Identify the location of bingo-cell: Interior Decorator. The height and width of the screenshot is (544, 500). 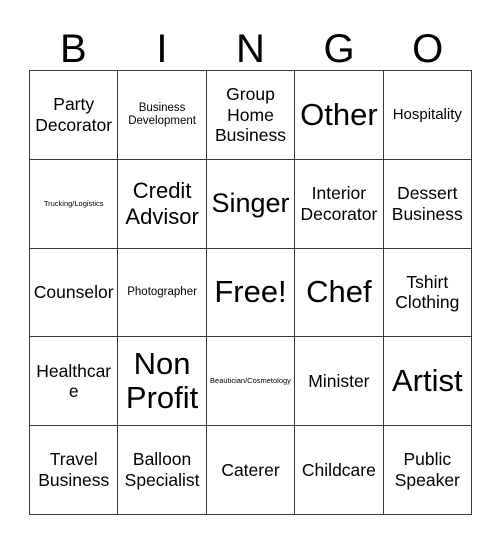
(339, 204).